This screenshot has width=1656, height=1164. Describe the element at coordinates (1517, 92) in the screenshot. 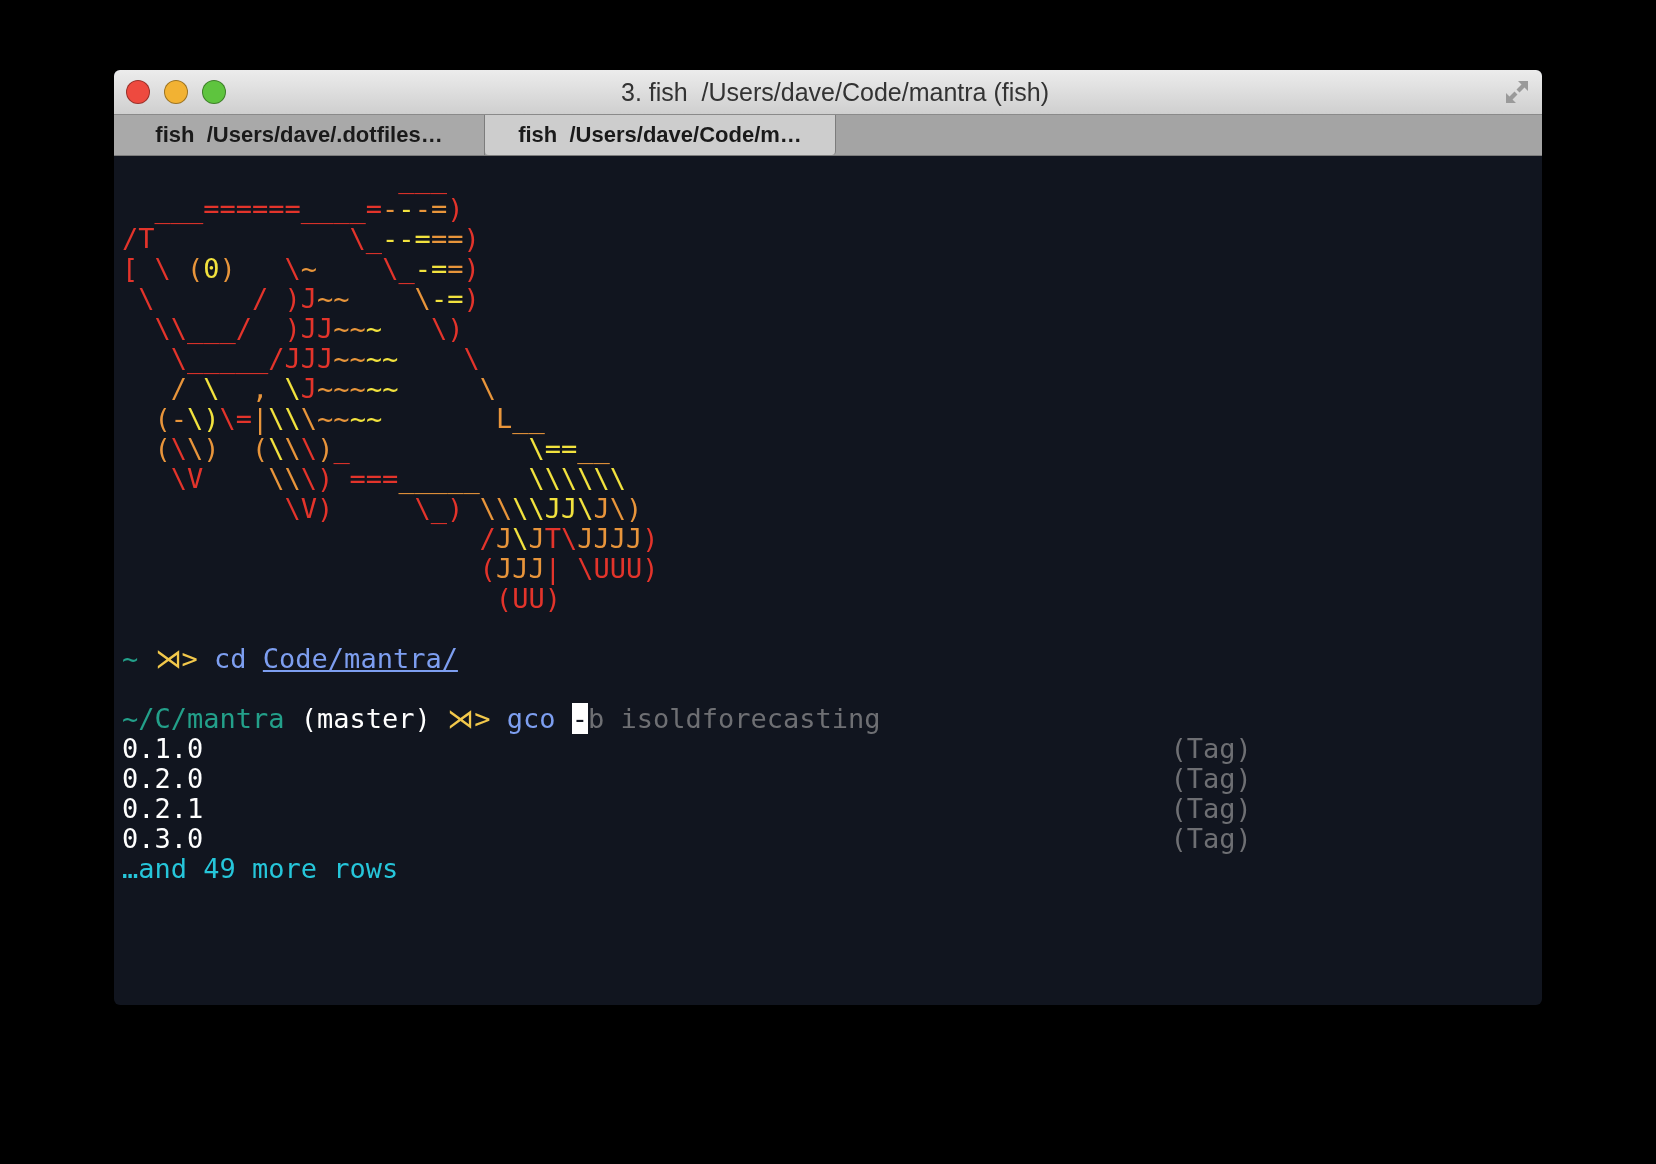

I see `fullscreen-icon` at that location.